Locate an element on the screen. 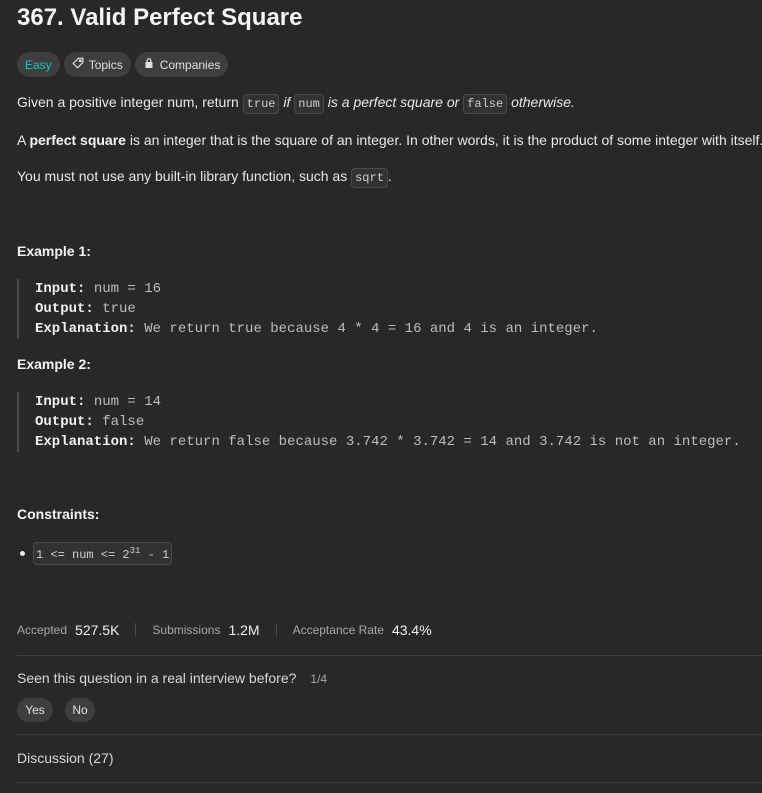 This screenshot has height=793, width=762. constraint-text: - 1 is located at coordinates (155, 555).